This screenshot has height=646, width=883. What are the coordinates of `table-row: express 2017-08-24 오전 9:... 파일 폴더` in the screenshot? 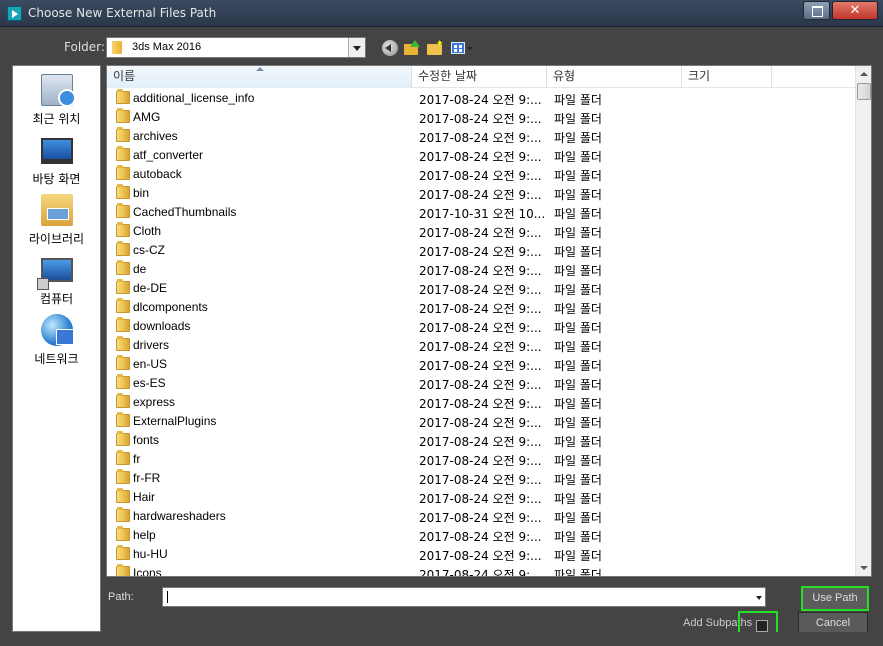 It's located at (481, 401).